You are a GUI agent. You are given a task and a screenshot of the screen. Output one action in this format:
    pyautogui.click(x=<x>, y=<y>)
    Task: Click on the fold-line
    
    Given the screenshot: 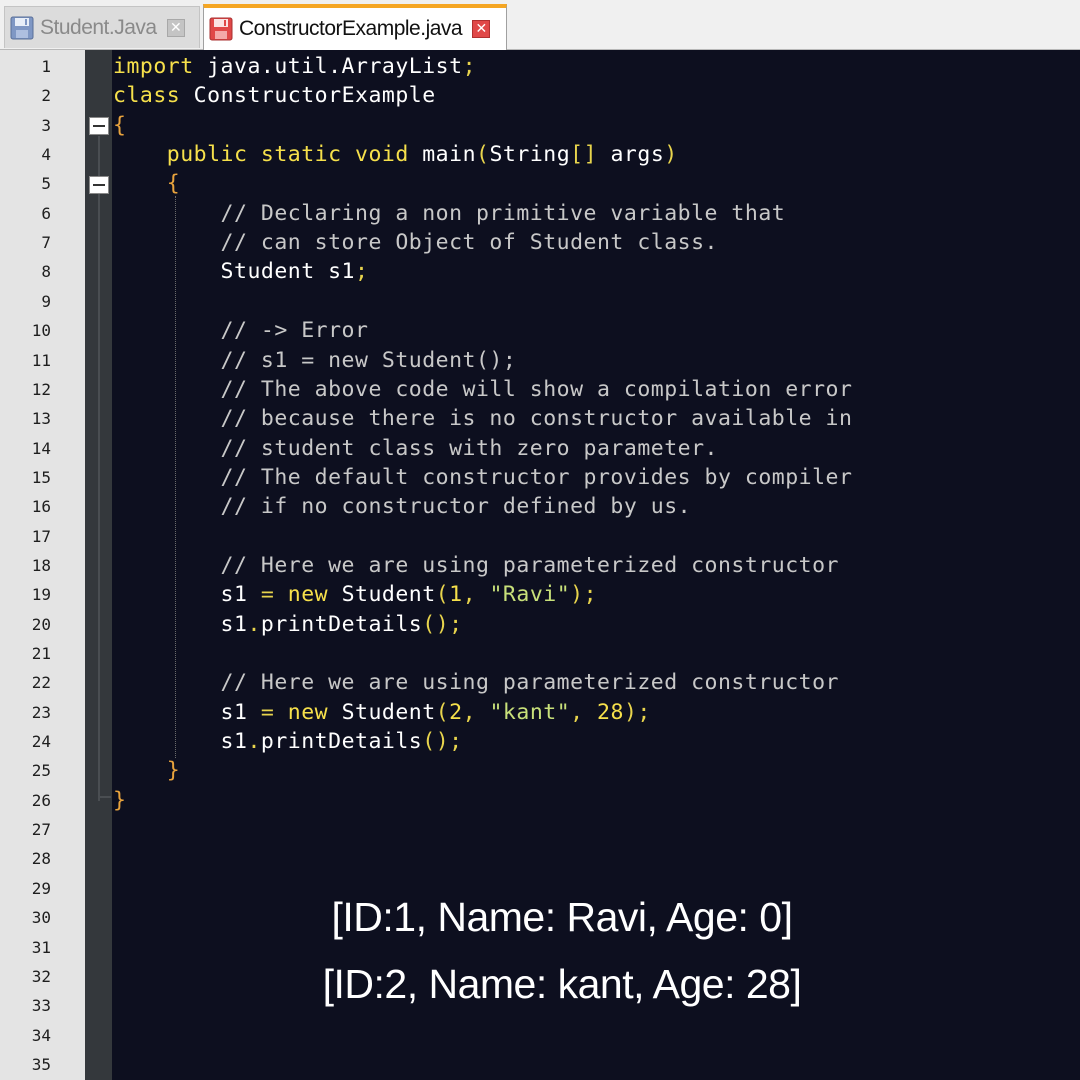 What is the action you would take?
    pyautogui.click(x=104, y=797)
    